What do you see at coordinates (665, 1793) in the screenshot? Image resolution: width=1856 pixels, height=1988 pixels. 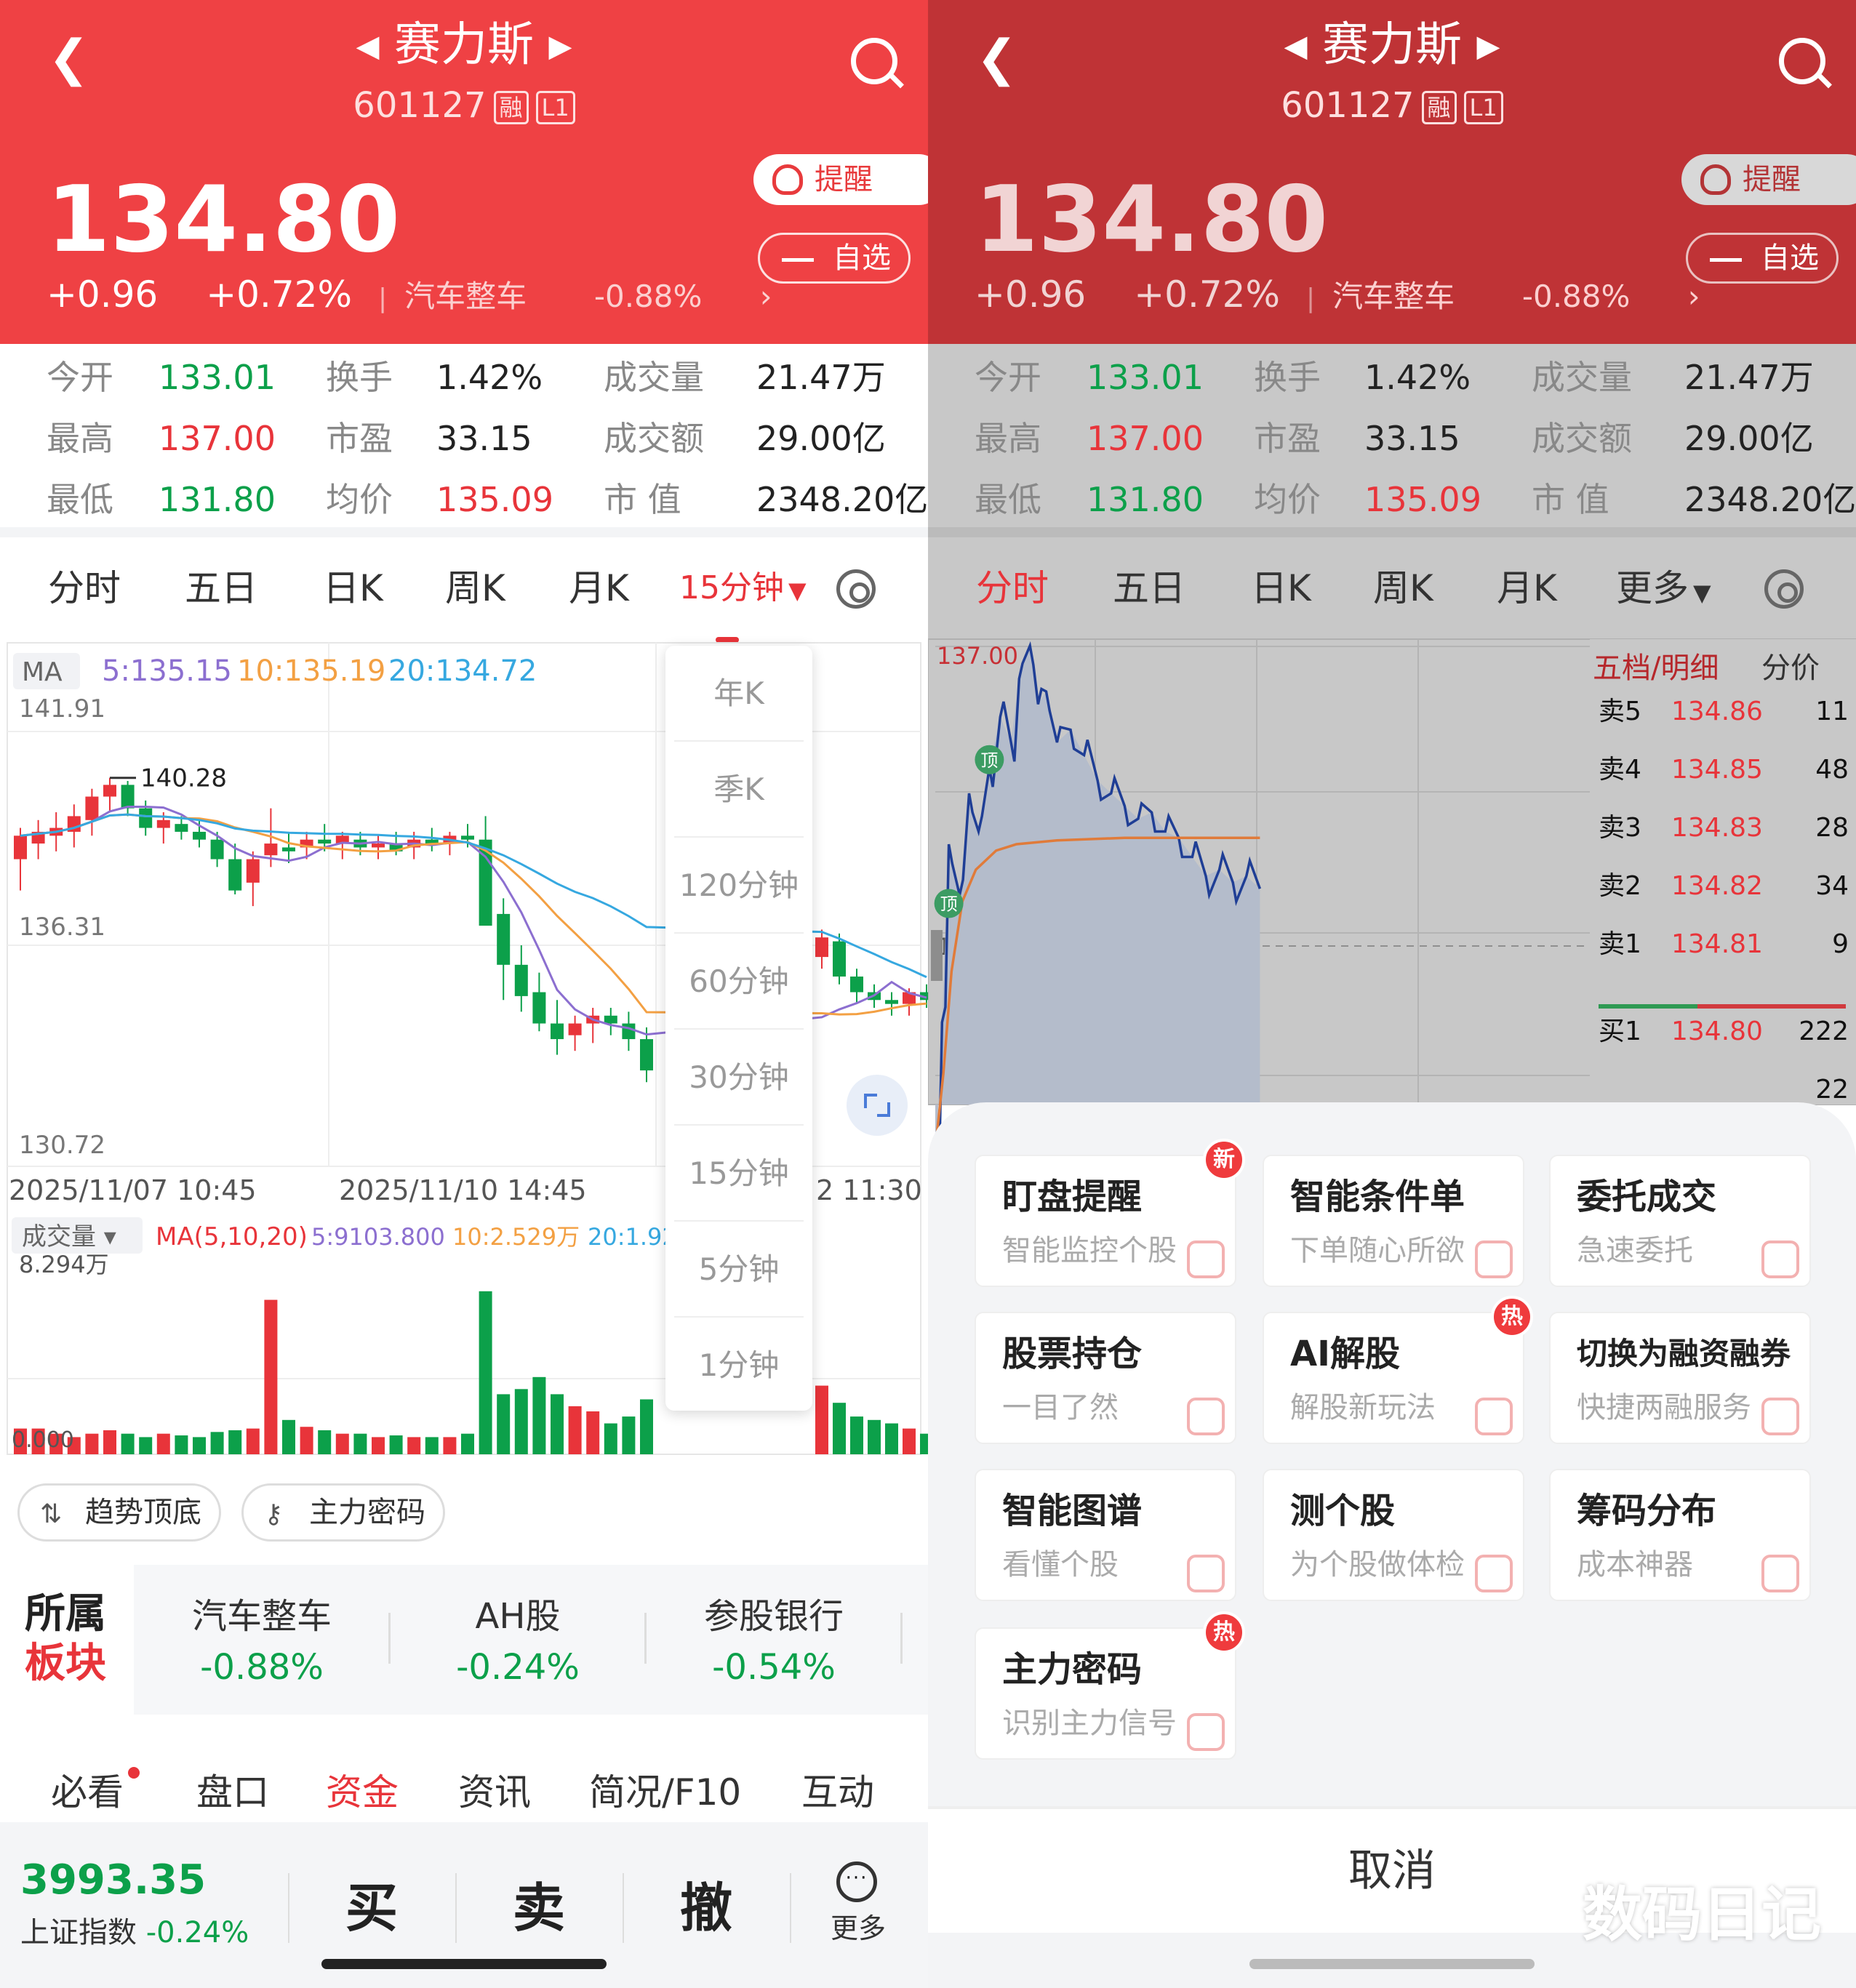 I see `detail-tab: 简况/F10` at bounding box center [665, 1793].